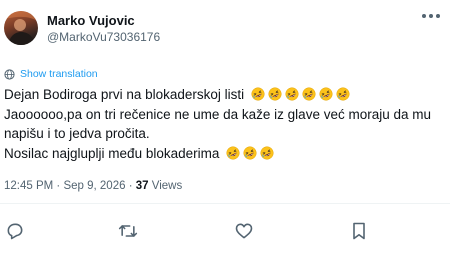 The image size is (450, 253). I want to click on reply-button, so click(15, 231).